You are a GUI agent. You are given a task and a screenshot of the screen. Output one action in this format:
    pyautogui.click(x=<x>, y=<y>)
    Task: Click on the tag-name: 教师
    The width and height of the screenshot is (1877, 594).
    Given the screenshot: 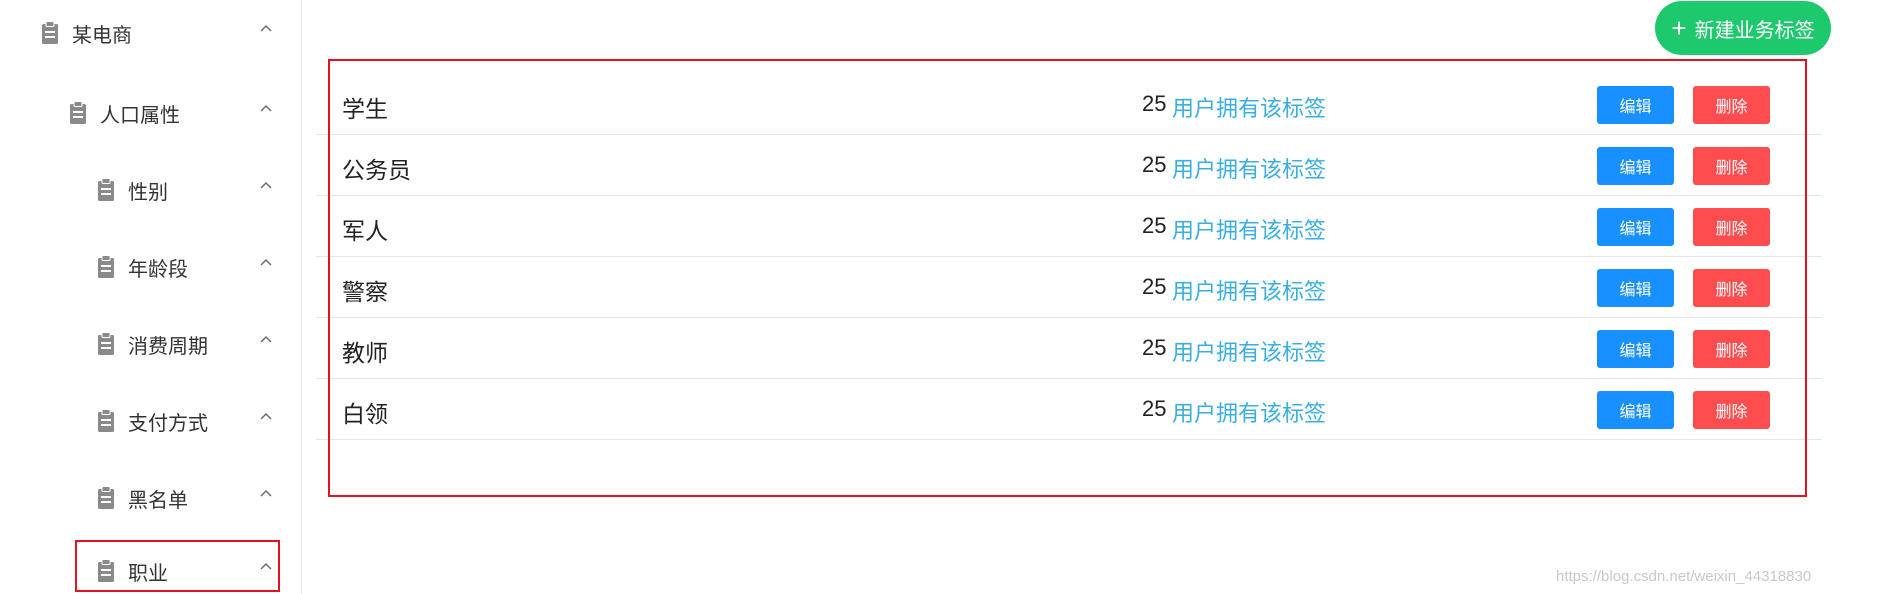 What is the action you would take?
    pyautogui.click(x=365, y=353)
    